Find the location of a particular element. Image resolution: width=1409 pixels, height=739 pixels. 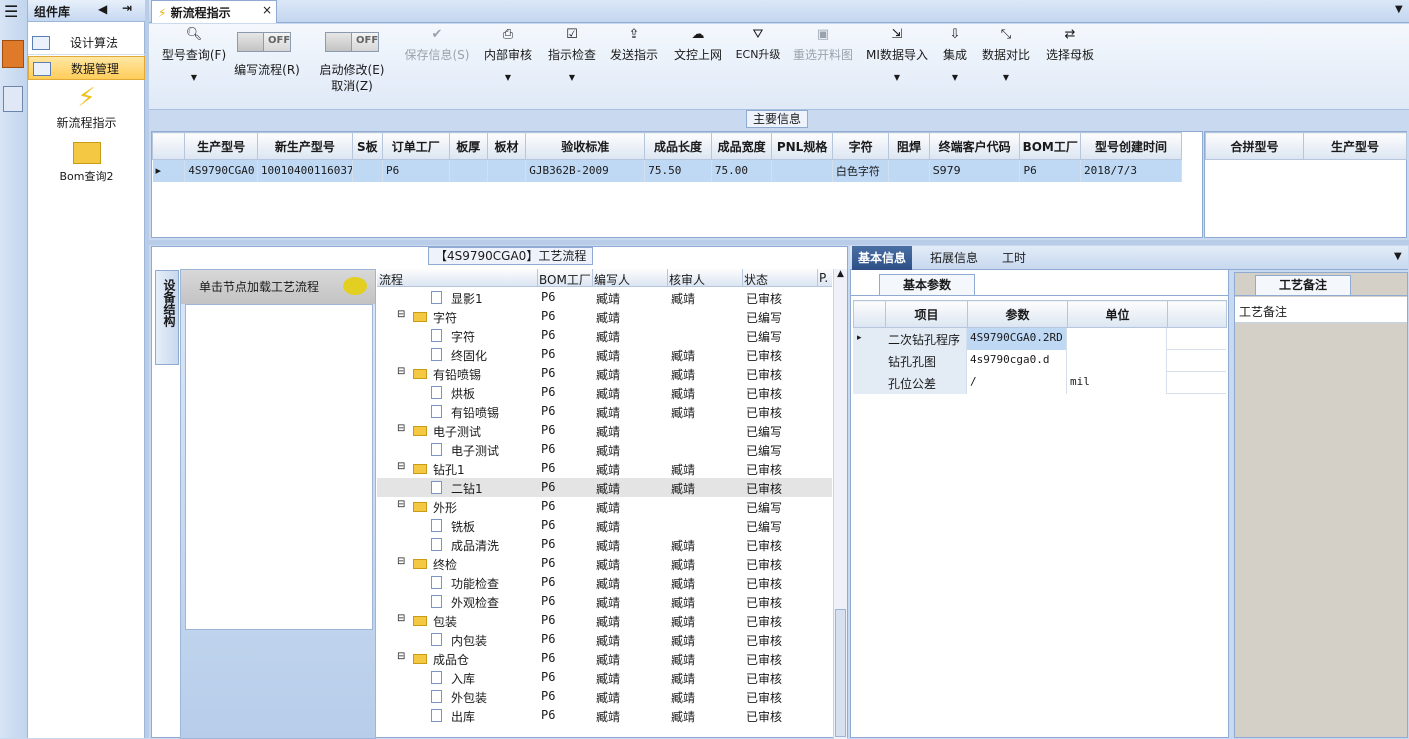

save-button: ✔ 保存信息(S) is located at coordinates (437, 43).